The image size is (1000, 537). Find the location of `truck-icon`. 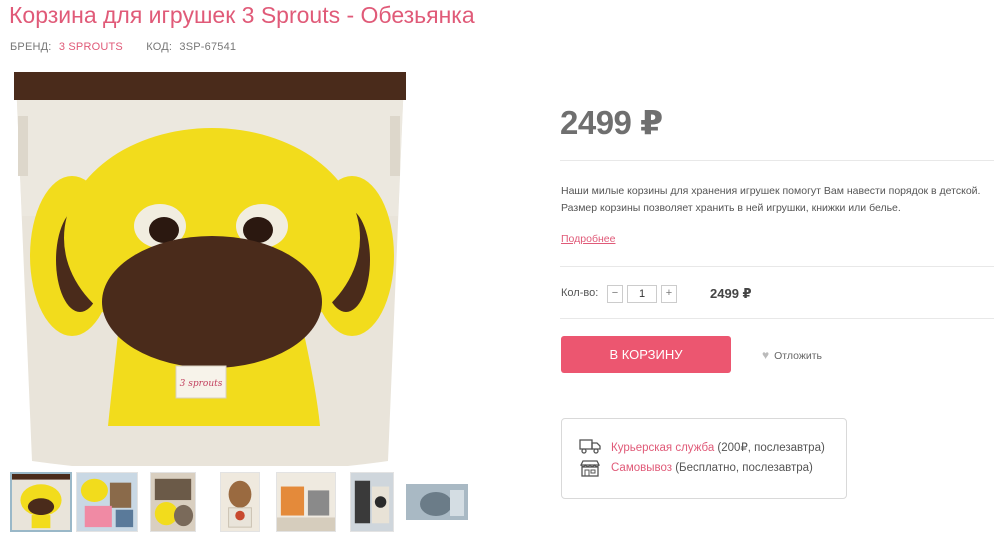

truck-icon is located at coordinates (590, 446).